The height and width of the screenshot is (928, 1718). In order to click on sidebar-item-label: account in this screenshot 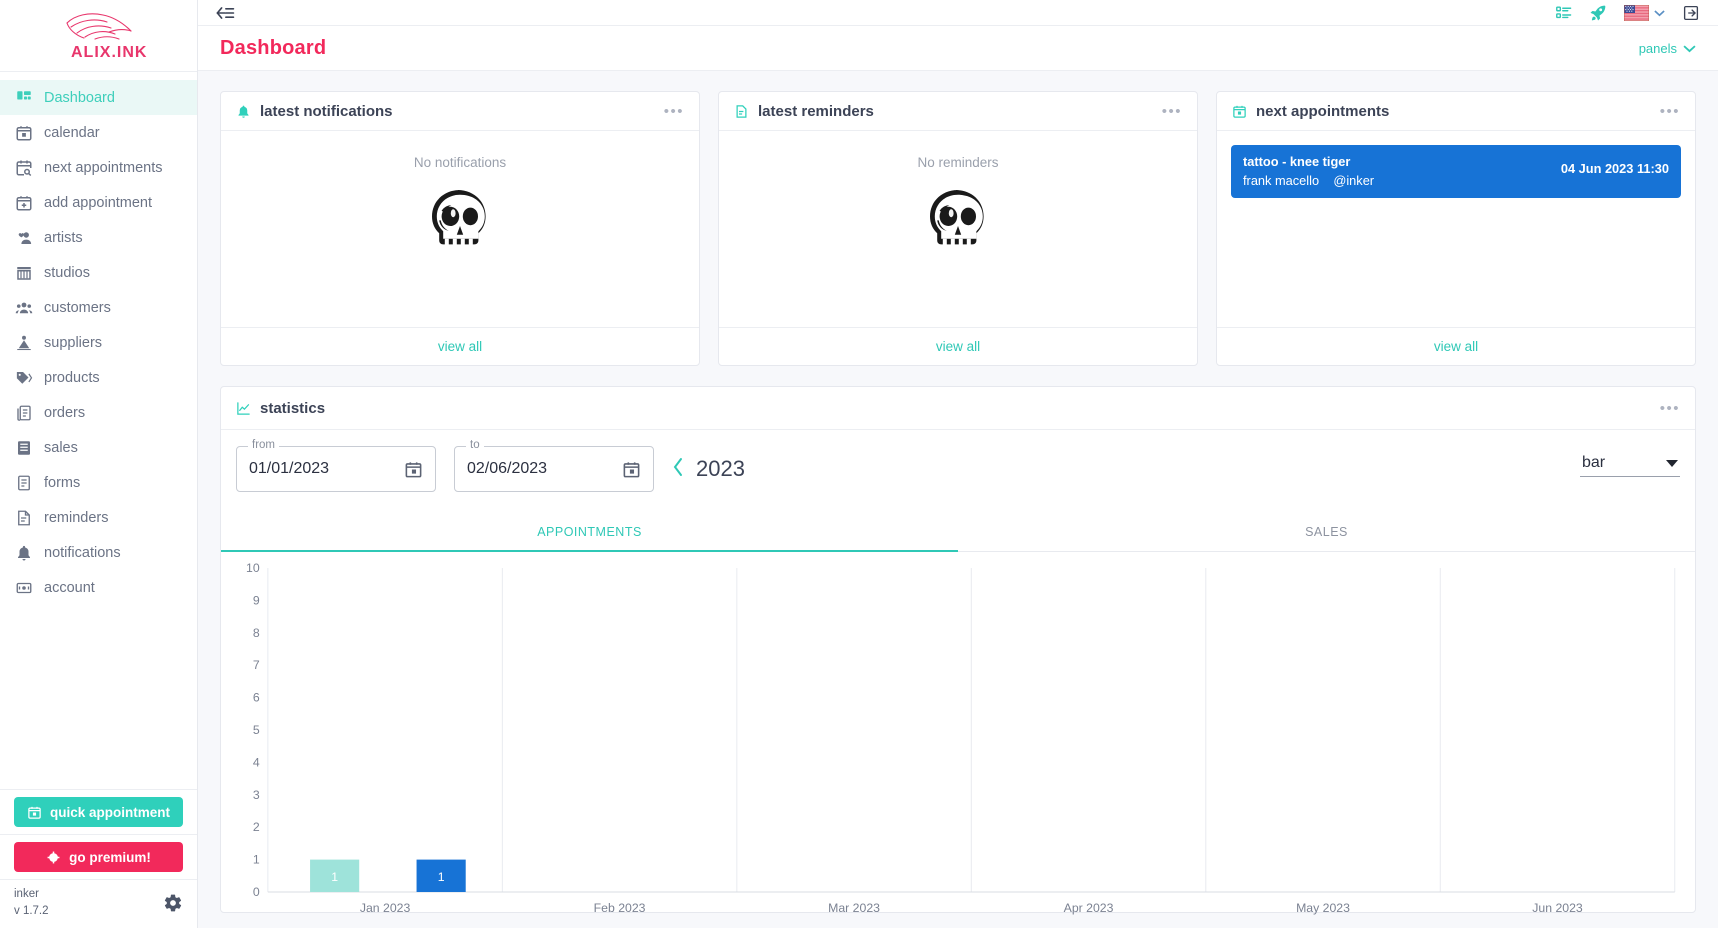, I will do `click(69, 587)`.